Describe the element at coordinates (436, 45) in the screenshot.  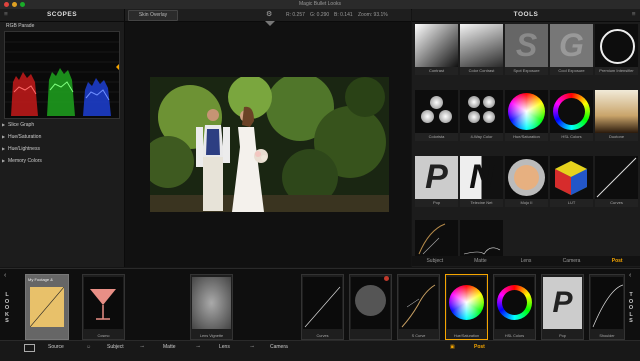
I see `contrast-thumb` at that location.